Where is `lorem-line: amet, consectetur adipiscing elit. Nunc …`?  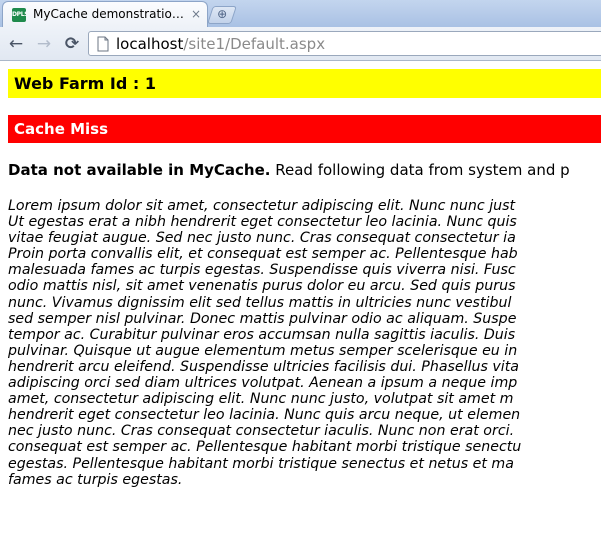 lorem-line: amet, consectetur adipiscing elit. Nunc … is located at coordinates (261, 399).